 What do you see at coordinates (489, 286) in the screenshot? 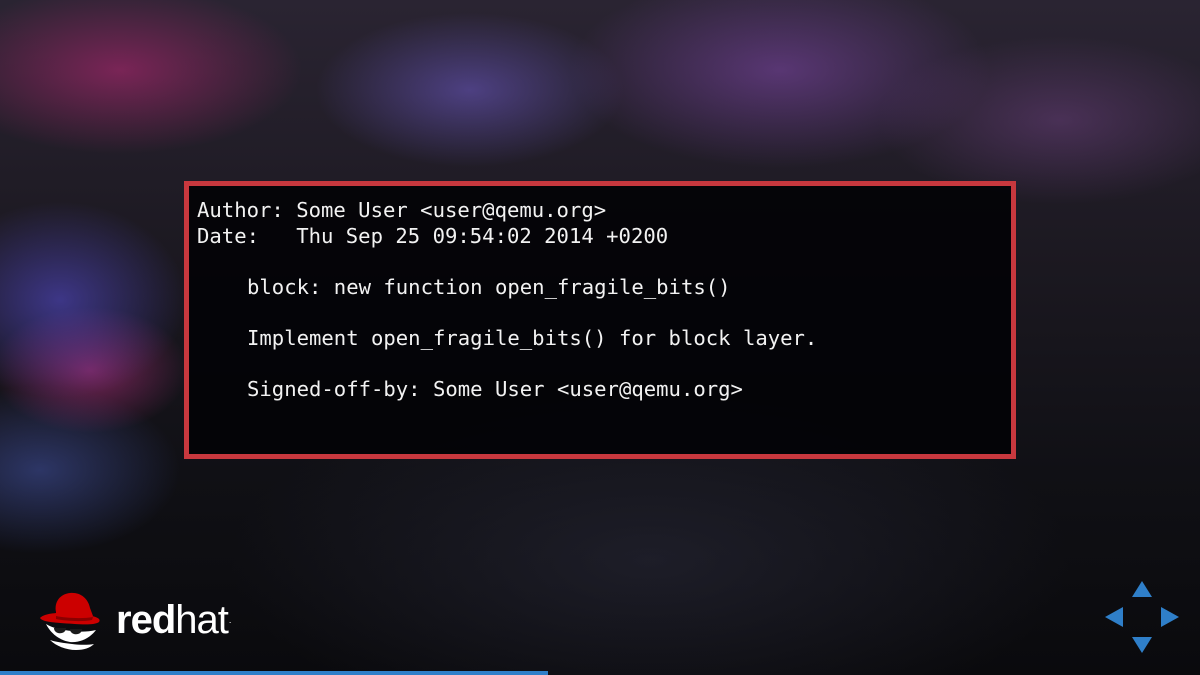
I see `commit-subject-line: block: new function open_fragile_bits()` at bounding box center [489, 286].